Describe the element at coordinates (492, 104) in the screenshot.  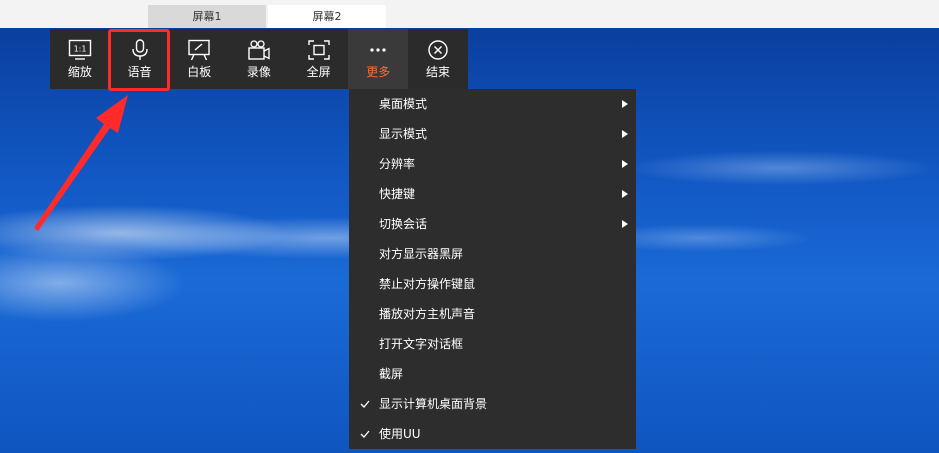
I see `menu-item-desktop-mode: 桌面模式` at that location.